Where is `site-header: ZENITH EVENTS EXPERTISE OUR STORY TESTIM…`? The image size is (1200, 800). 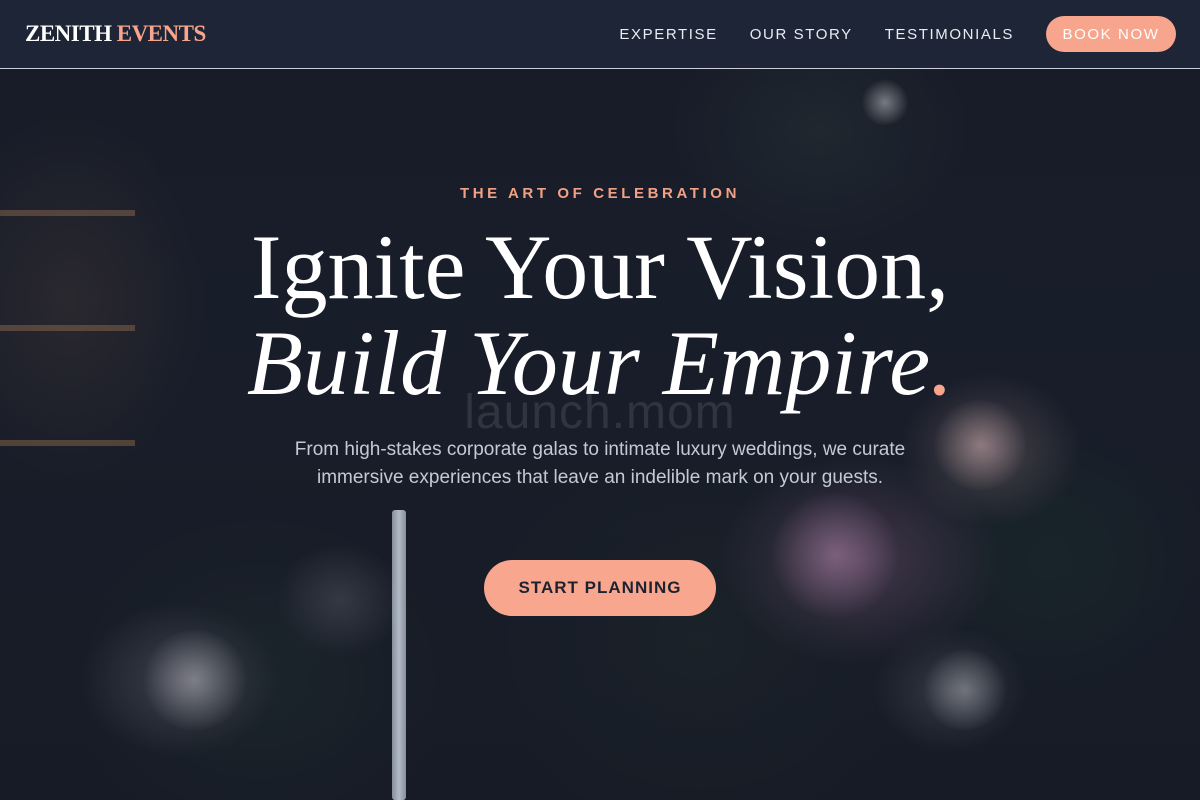
site-header: ZENITH EVENTS EXPERTISE OUR STORY TESTIM… is located at coordinates (600, 34).